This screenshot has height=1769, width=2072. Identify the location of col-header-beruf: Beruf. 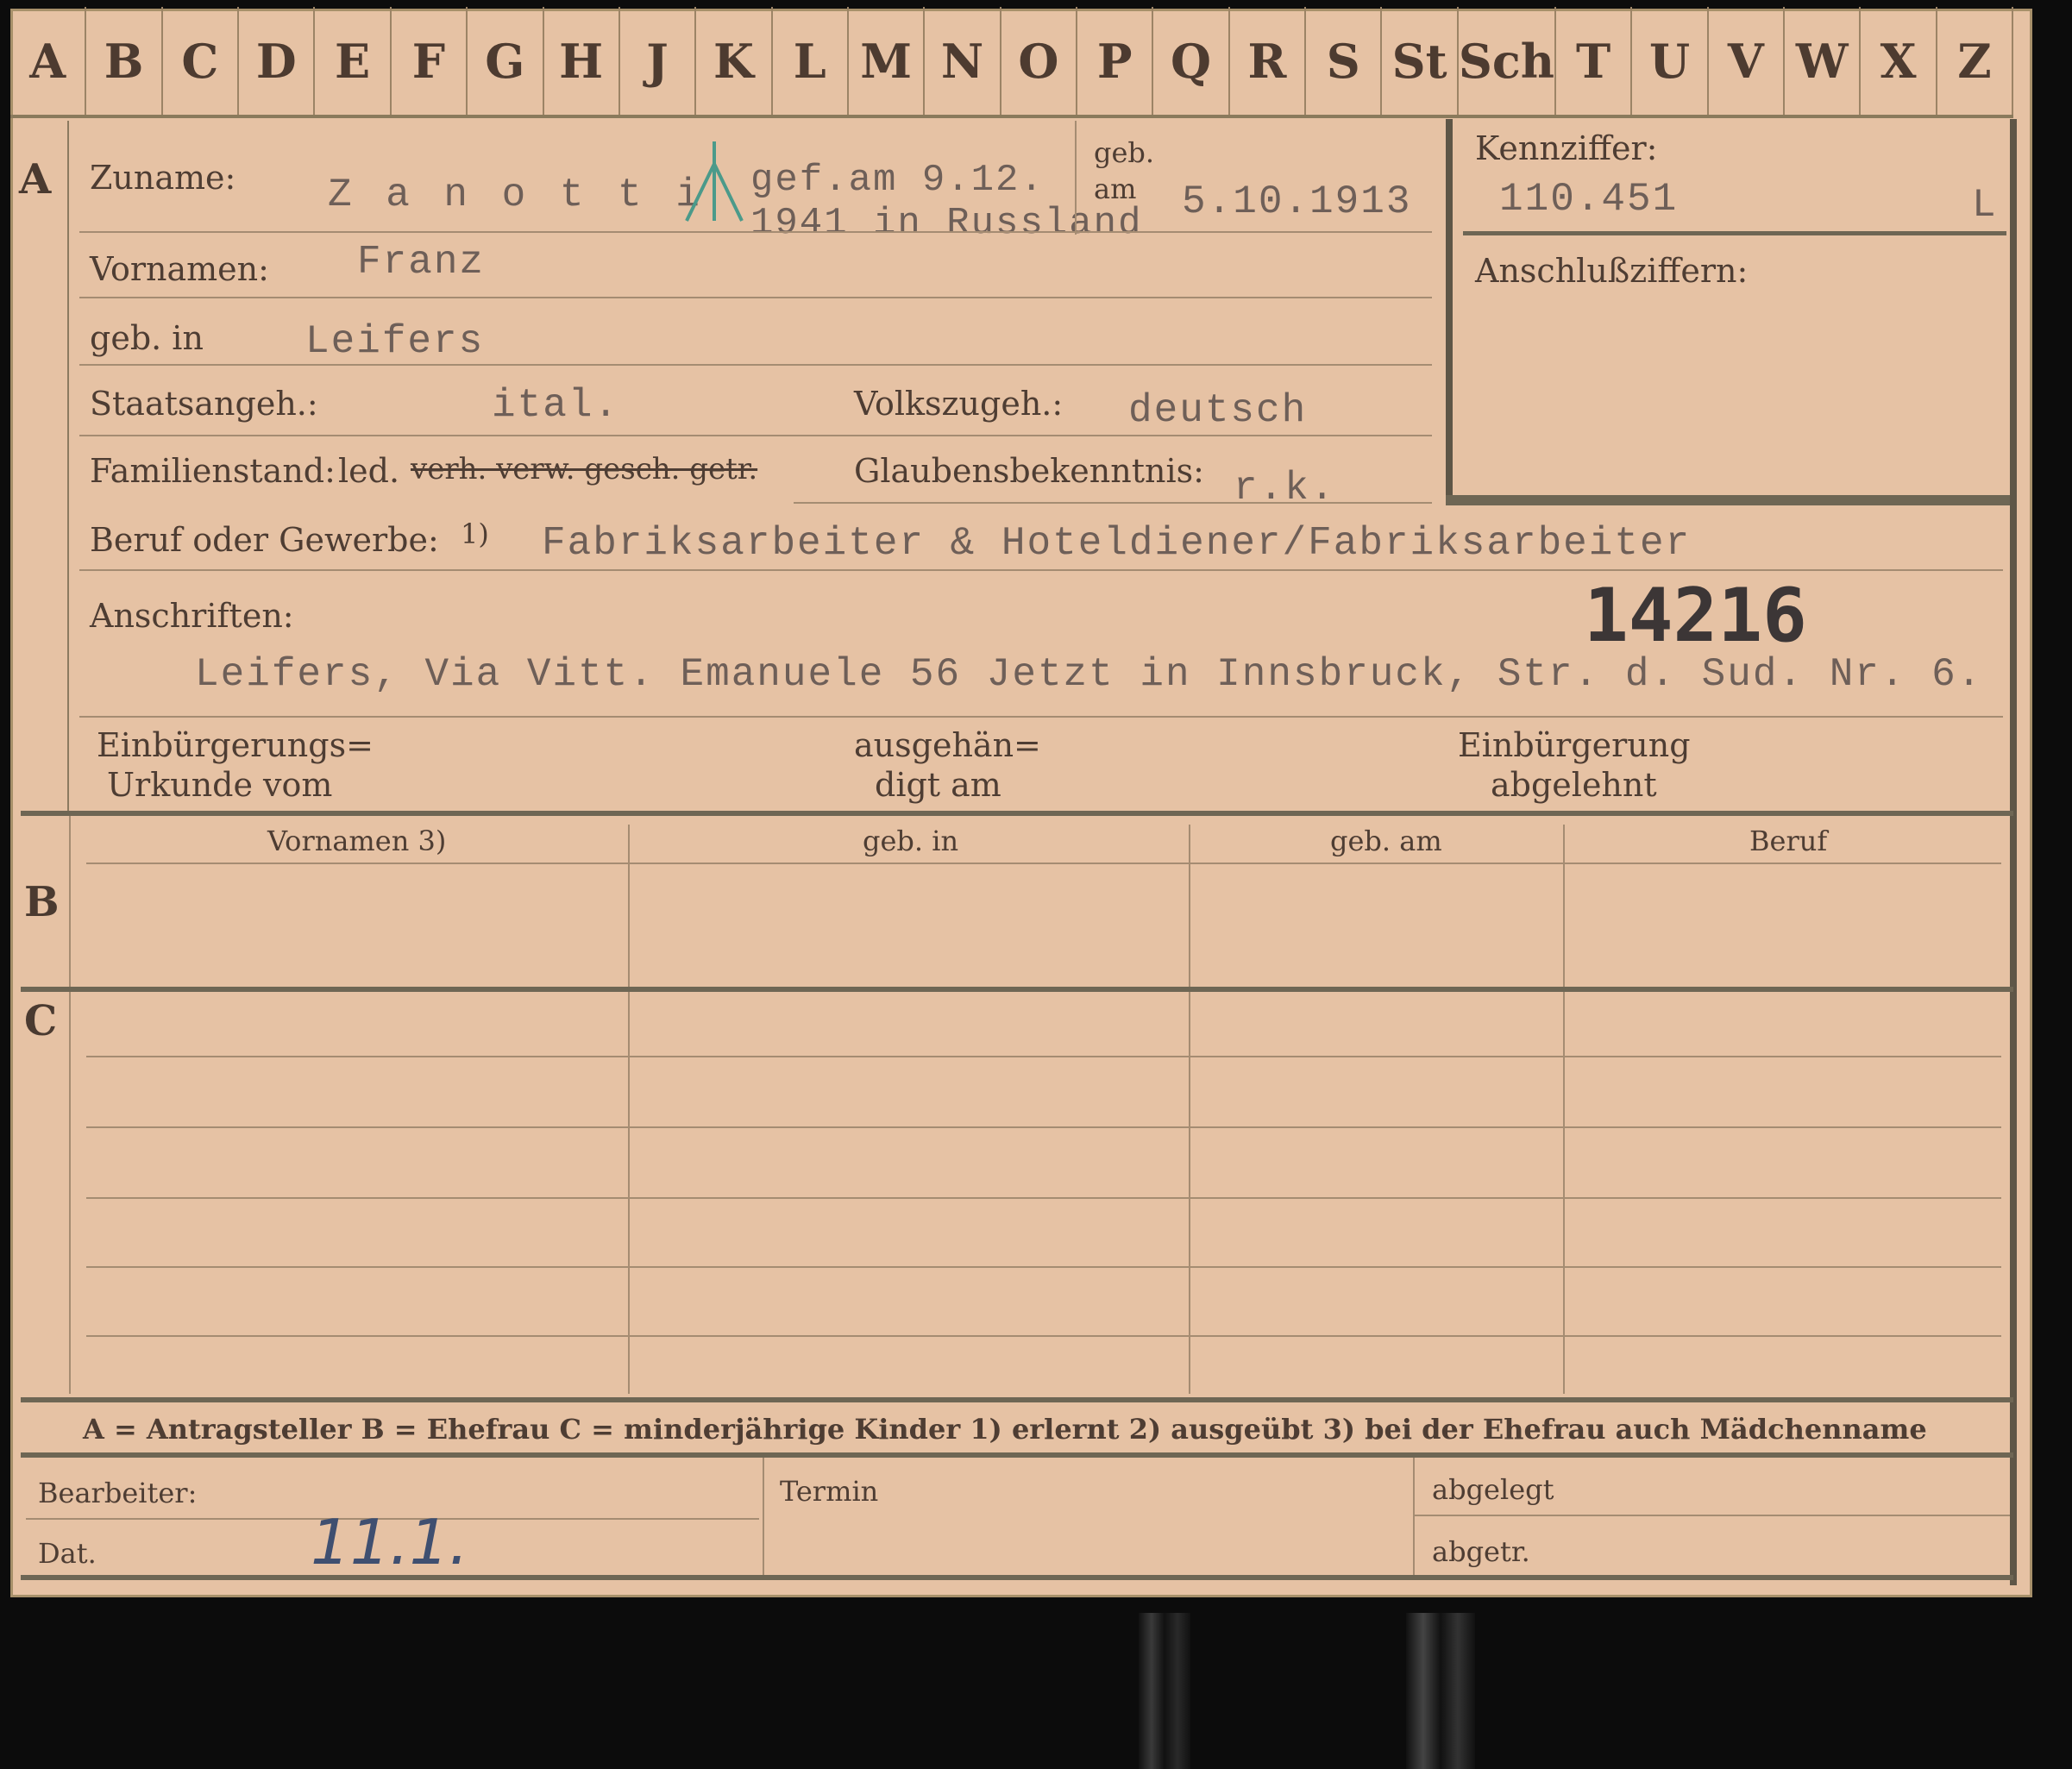
(1788, 841).